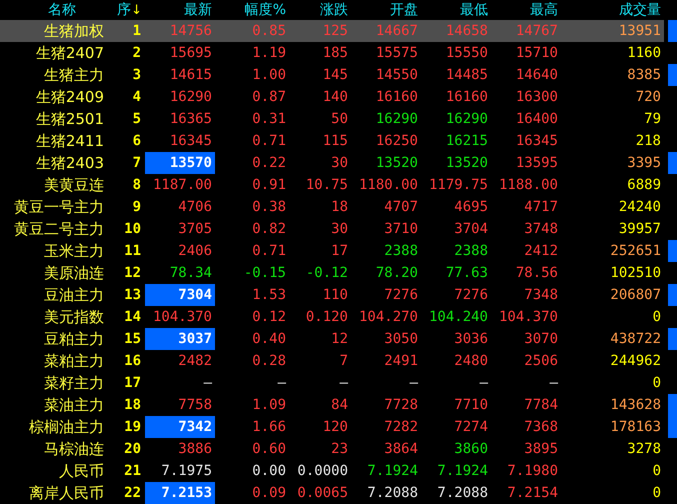 This screenshot has height=504, width=677. Describe the element at coordinates (269, 119) in the screenshot. I see `quote-value: 0.31` at that location.